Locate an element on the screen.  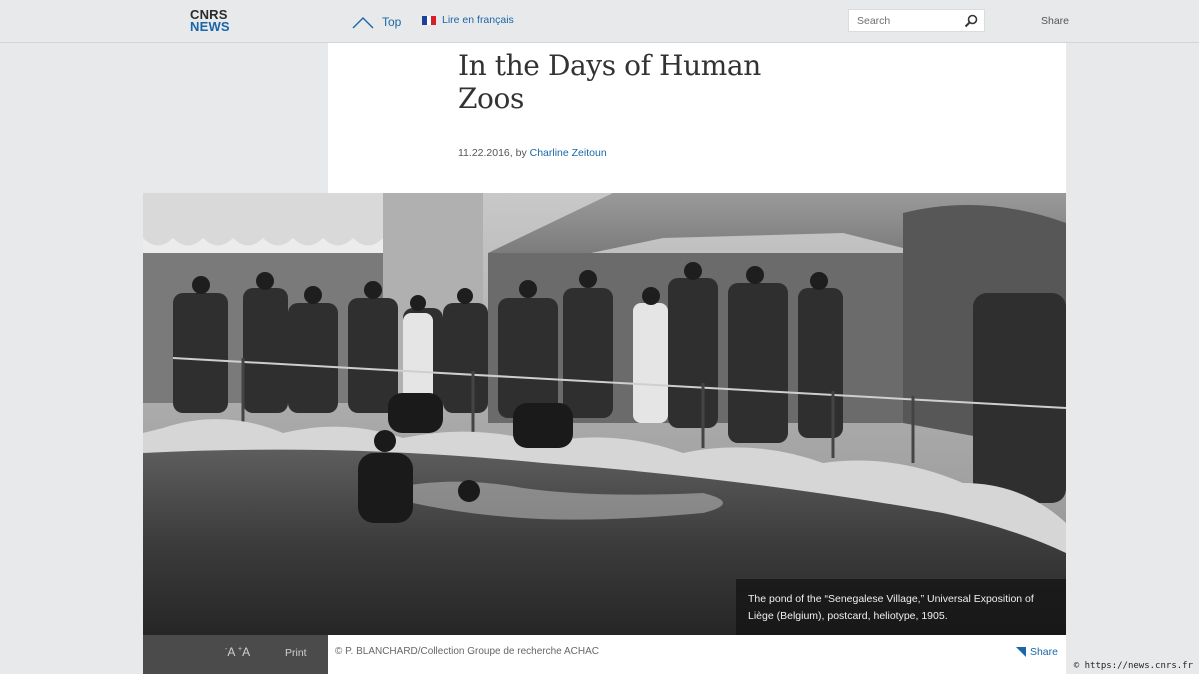
share-header-link: Share is located at coordinates (1055, 21).